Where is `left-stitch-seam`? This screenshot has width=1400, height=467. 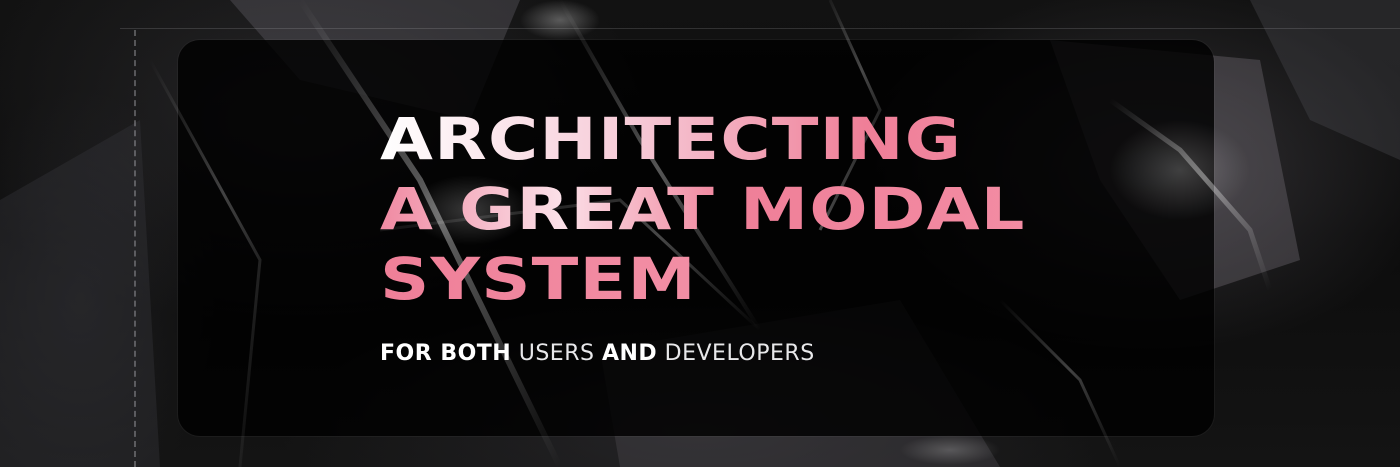 left-stitch-seam is located at coordinates (137, 248).